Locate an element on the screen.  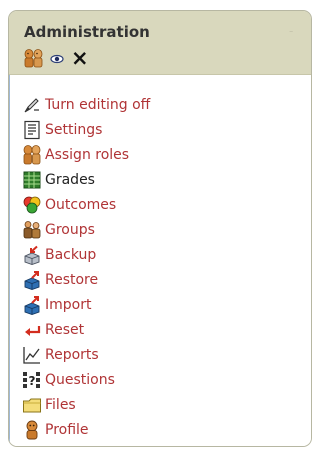
item-backup: Backup is located at coordinates (59, 255).